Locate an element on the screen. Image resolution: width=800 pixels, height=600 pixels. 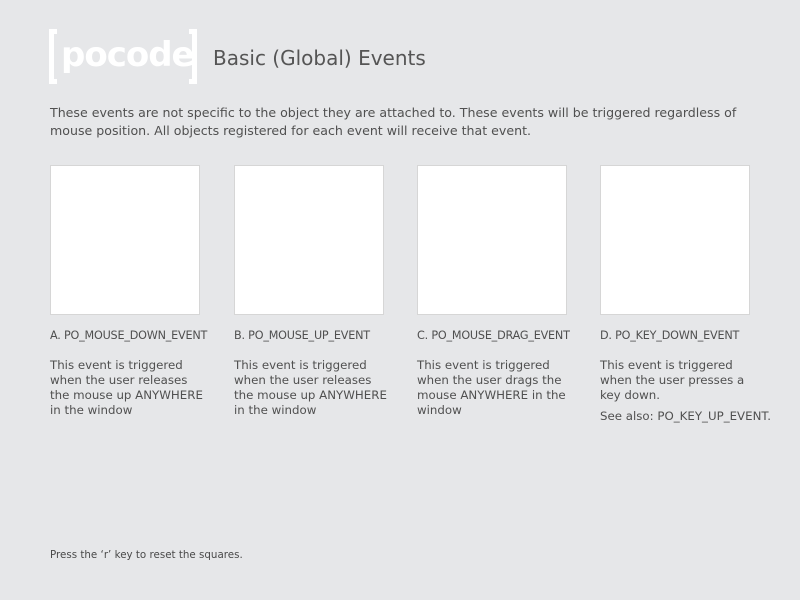
logo-left-bracket is located at coordinates (53, 56).